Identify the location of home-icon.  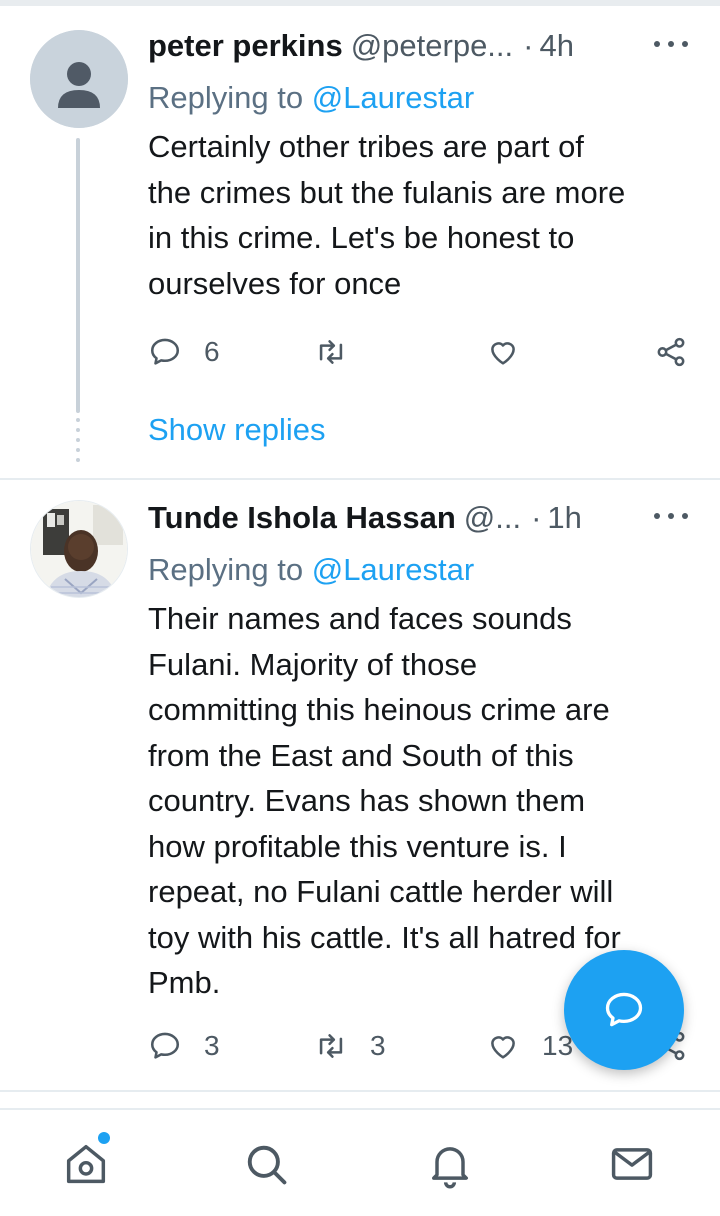
(86, 1164).